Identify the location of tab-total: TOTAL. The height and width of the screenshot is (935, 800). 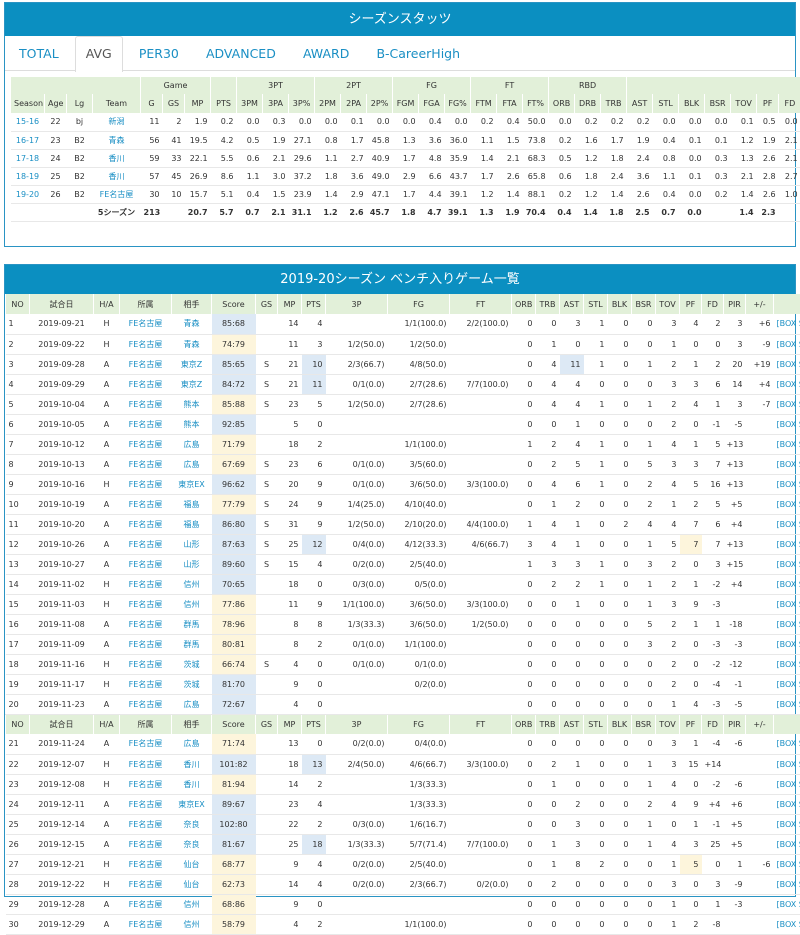
(39, 53).